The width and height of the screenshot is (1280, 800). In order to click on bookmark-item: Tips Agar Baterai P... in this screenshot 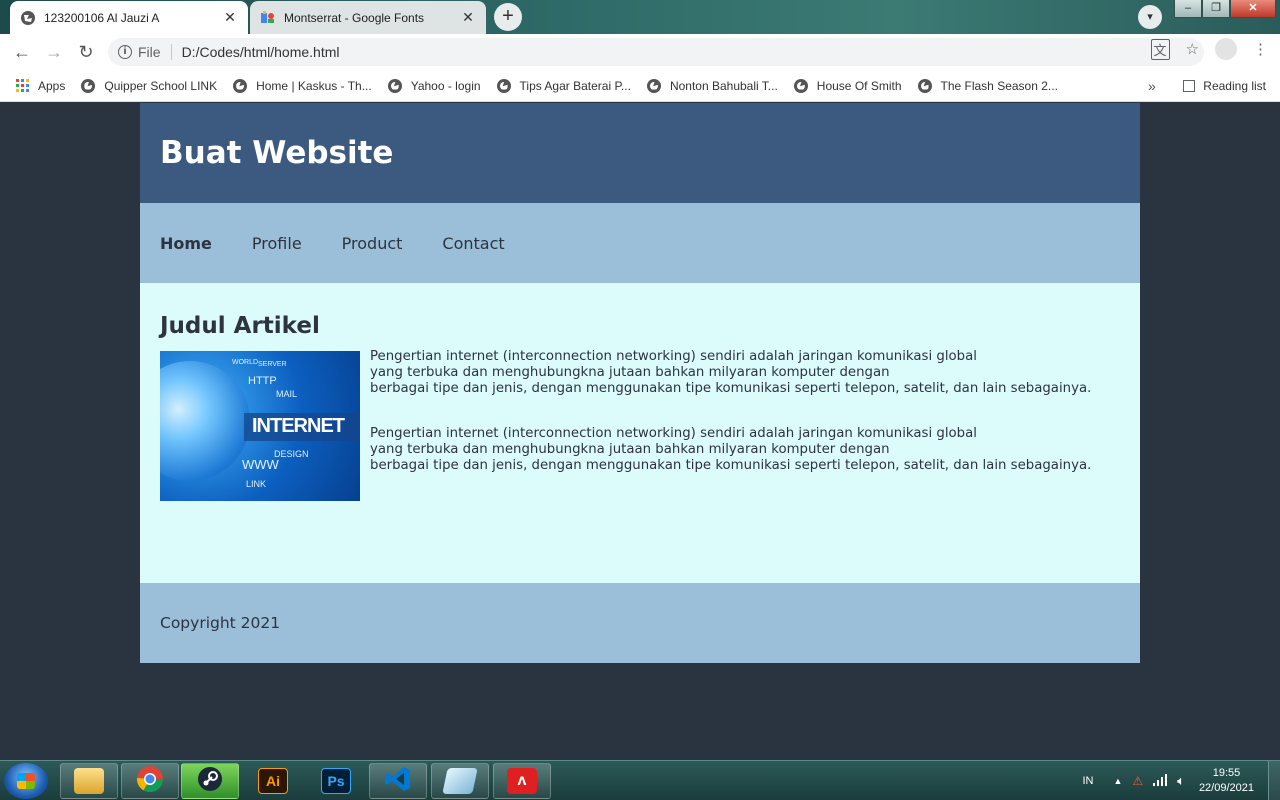, I will do `click(563, 85)`.